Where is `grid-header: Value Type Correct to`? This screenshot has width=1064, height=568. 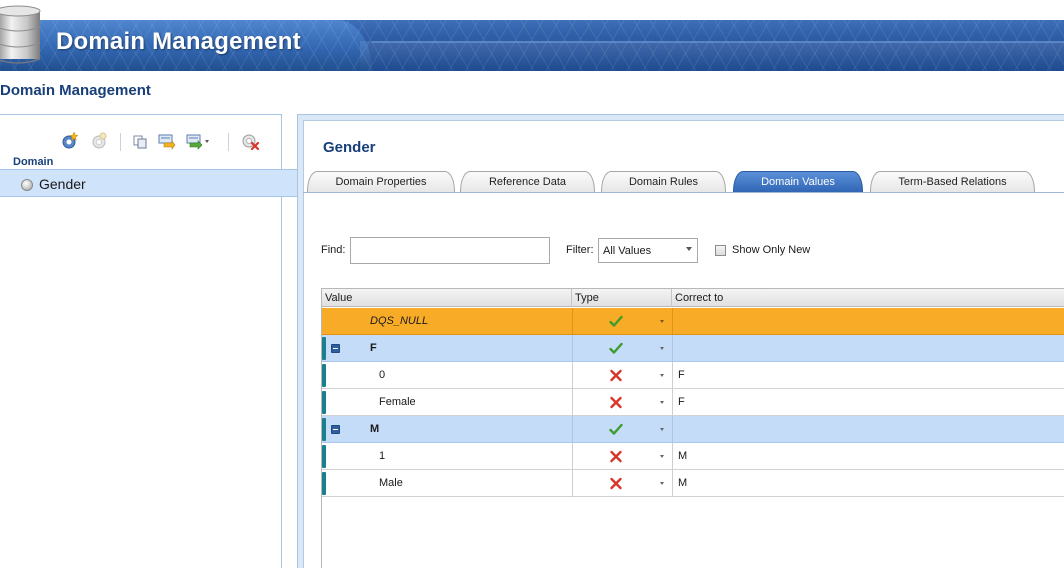
grid-header: Value Type Correct to is located at coordinates (693, 298).